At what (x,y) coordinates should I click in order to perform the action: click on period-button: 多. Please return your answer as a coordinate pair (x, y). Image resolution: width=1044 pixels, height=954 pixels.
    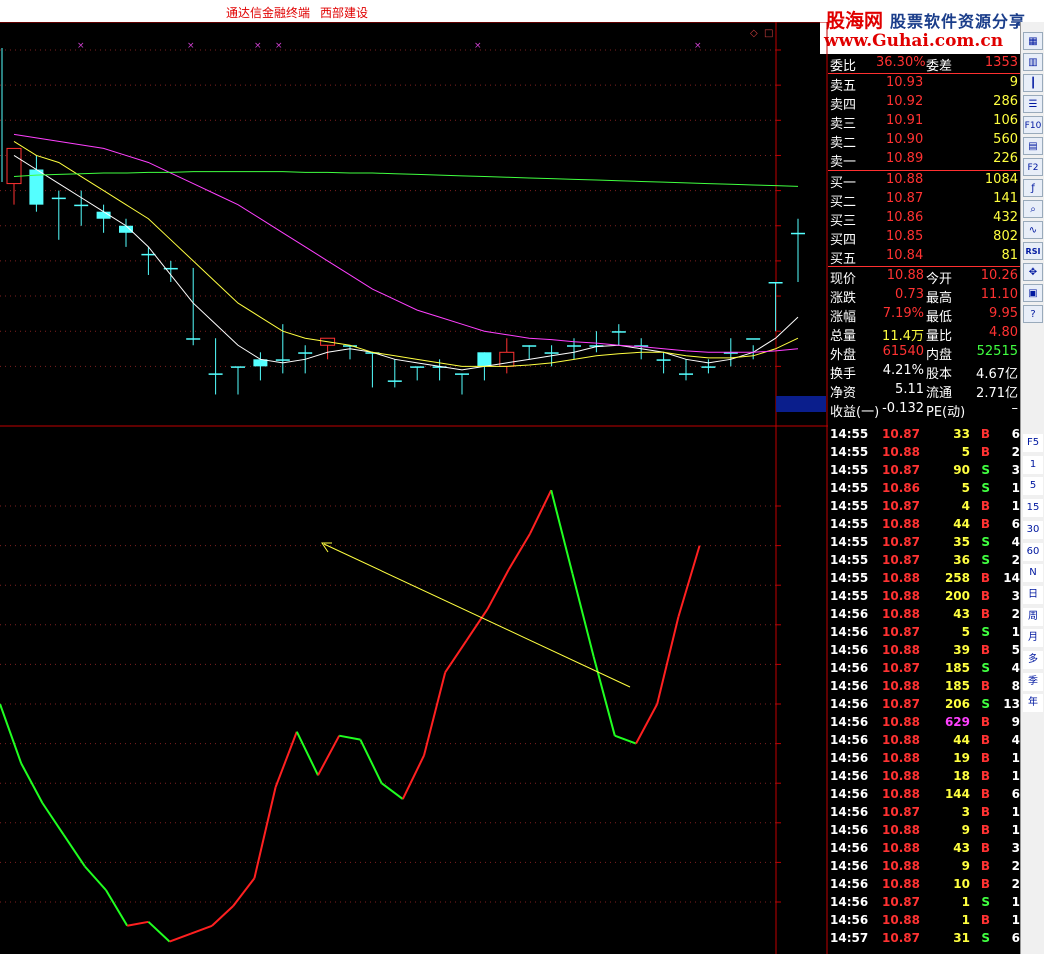
    Looking at the image, I should click on (1033, 660).